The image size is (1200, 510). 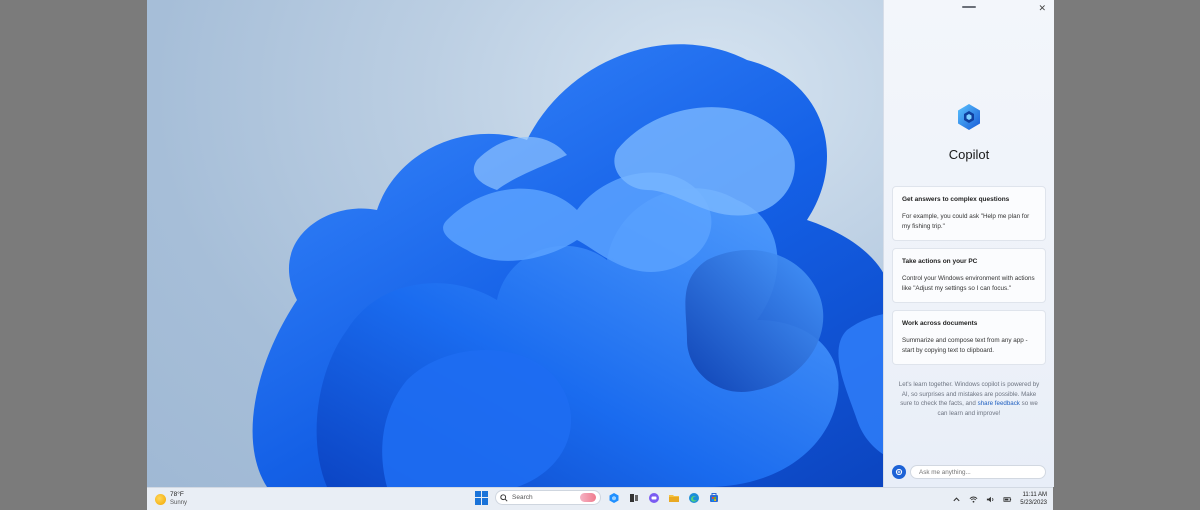 What do you see at coordinates (940, 323) in the screenshot?
I see `card-heading: Work across documents` at bounding box center [940, 323].